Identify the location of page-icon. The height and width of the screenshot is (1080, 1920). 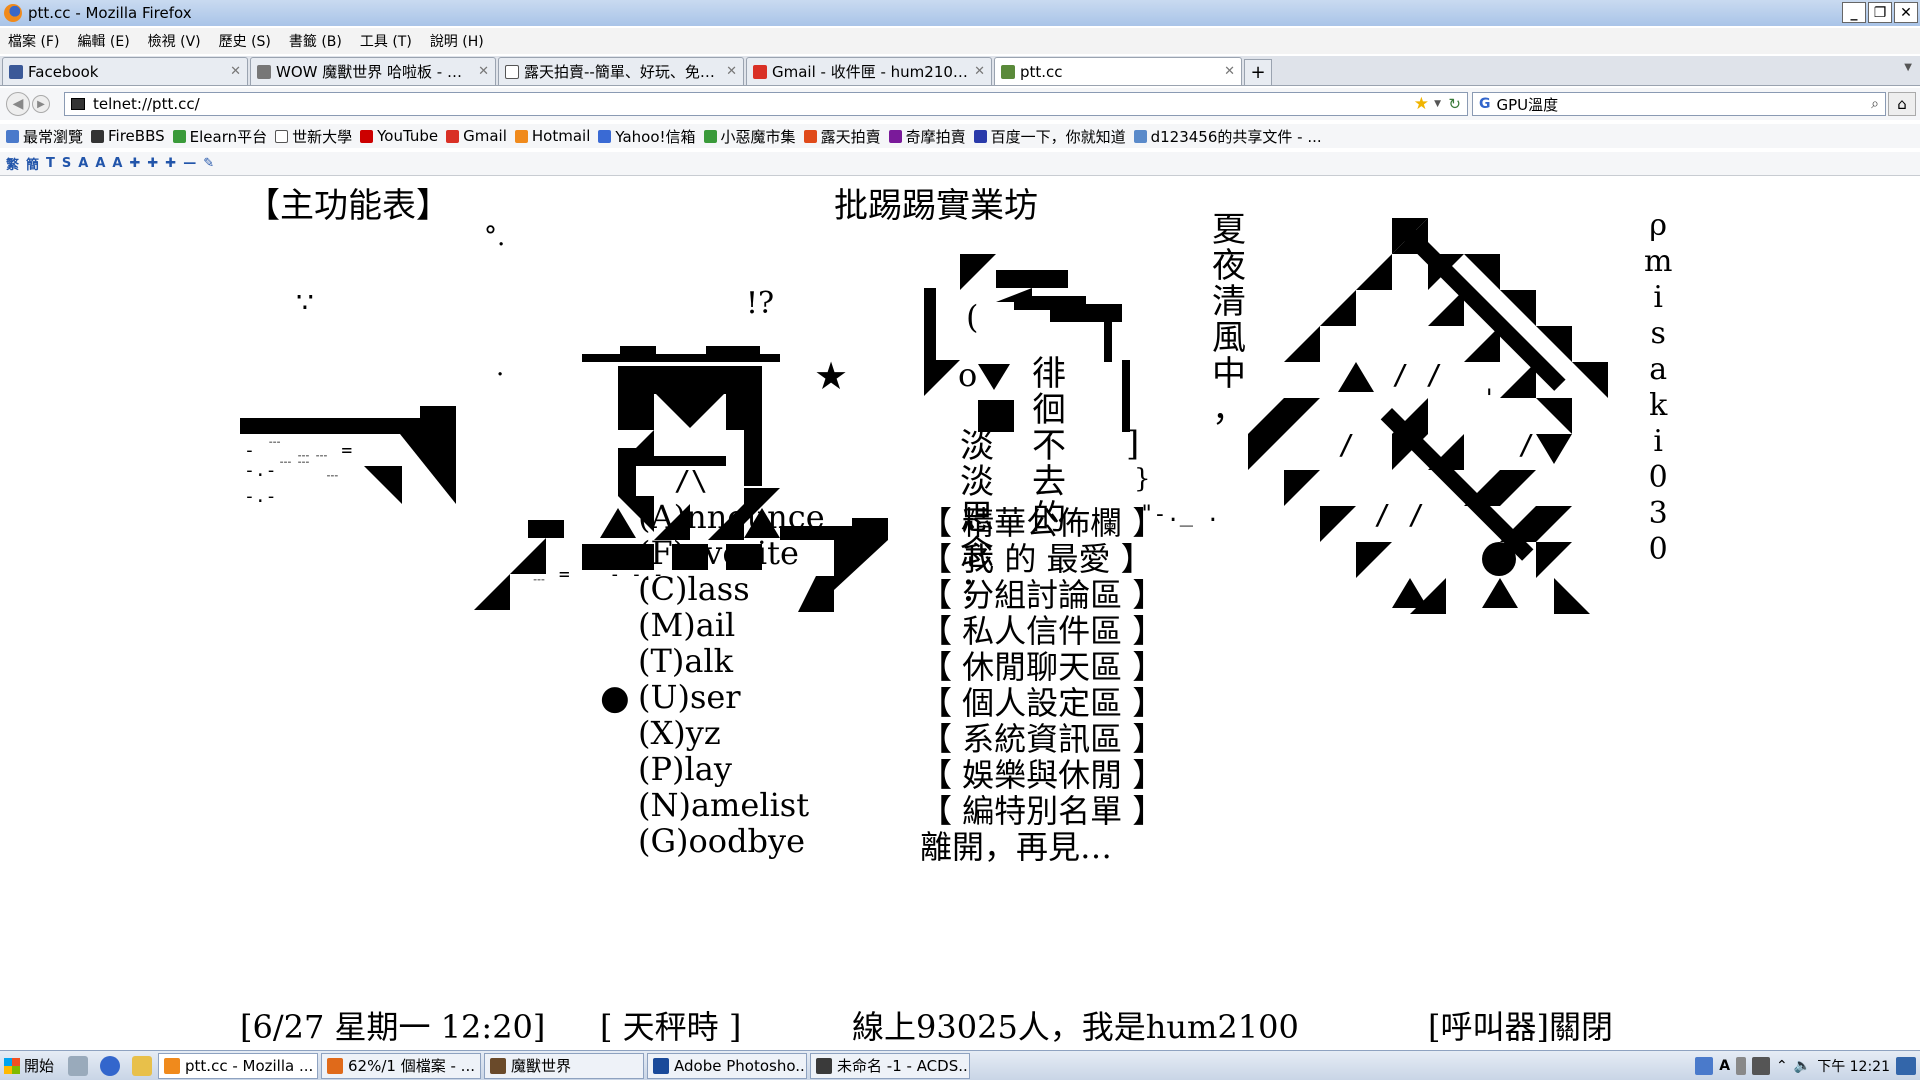
(512, 71).